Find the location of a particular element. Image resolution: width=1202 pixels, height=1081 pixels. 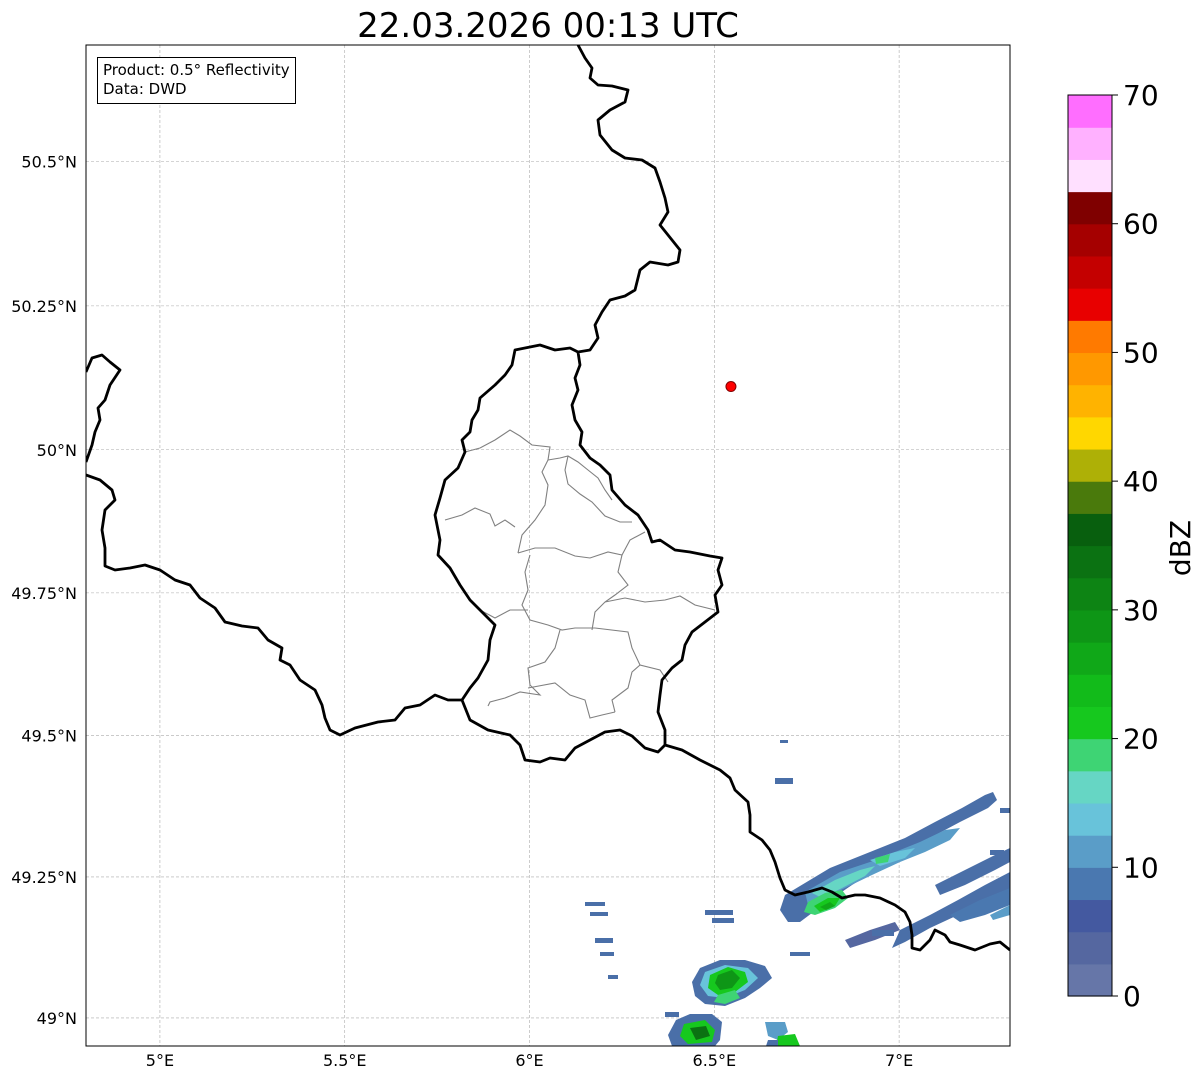

colorbar-tick-label: 50 is located at coordinates (1141, 352).